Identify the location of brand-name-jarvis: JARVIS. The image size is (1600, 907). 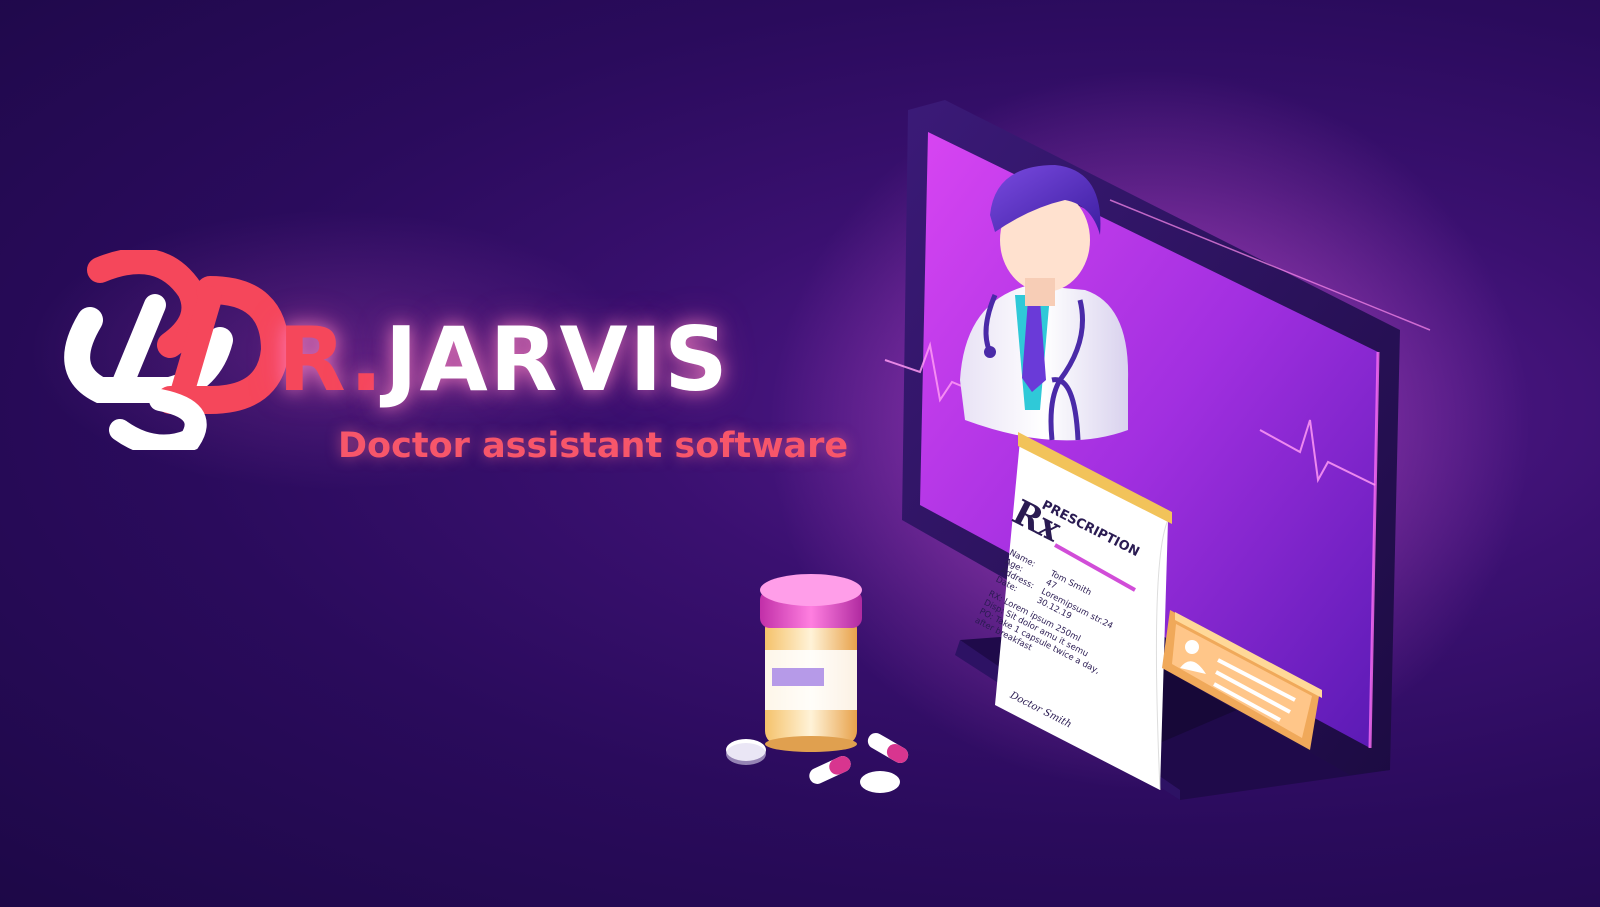
(557, 359).